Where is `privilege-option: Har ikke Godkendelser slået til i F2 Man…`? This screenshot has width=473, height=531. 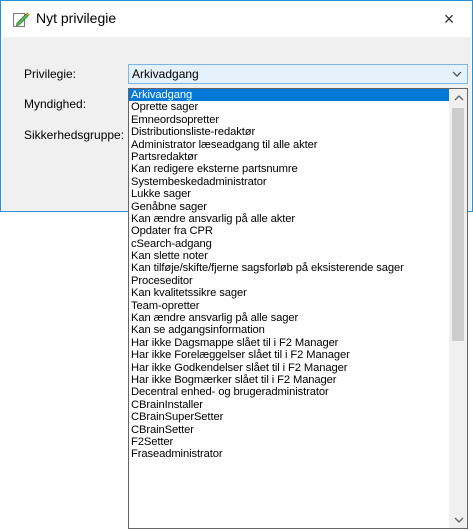 privilege-option: Har ikke Godkendelser slået til i F2 Man… is located at coordinates (289, 368).